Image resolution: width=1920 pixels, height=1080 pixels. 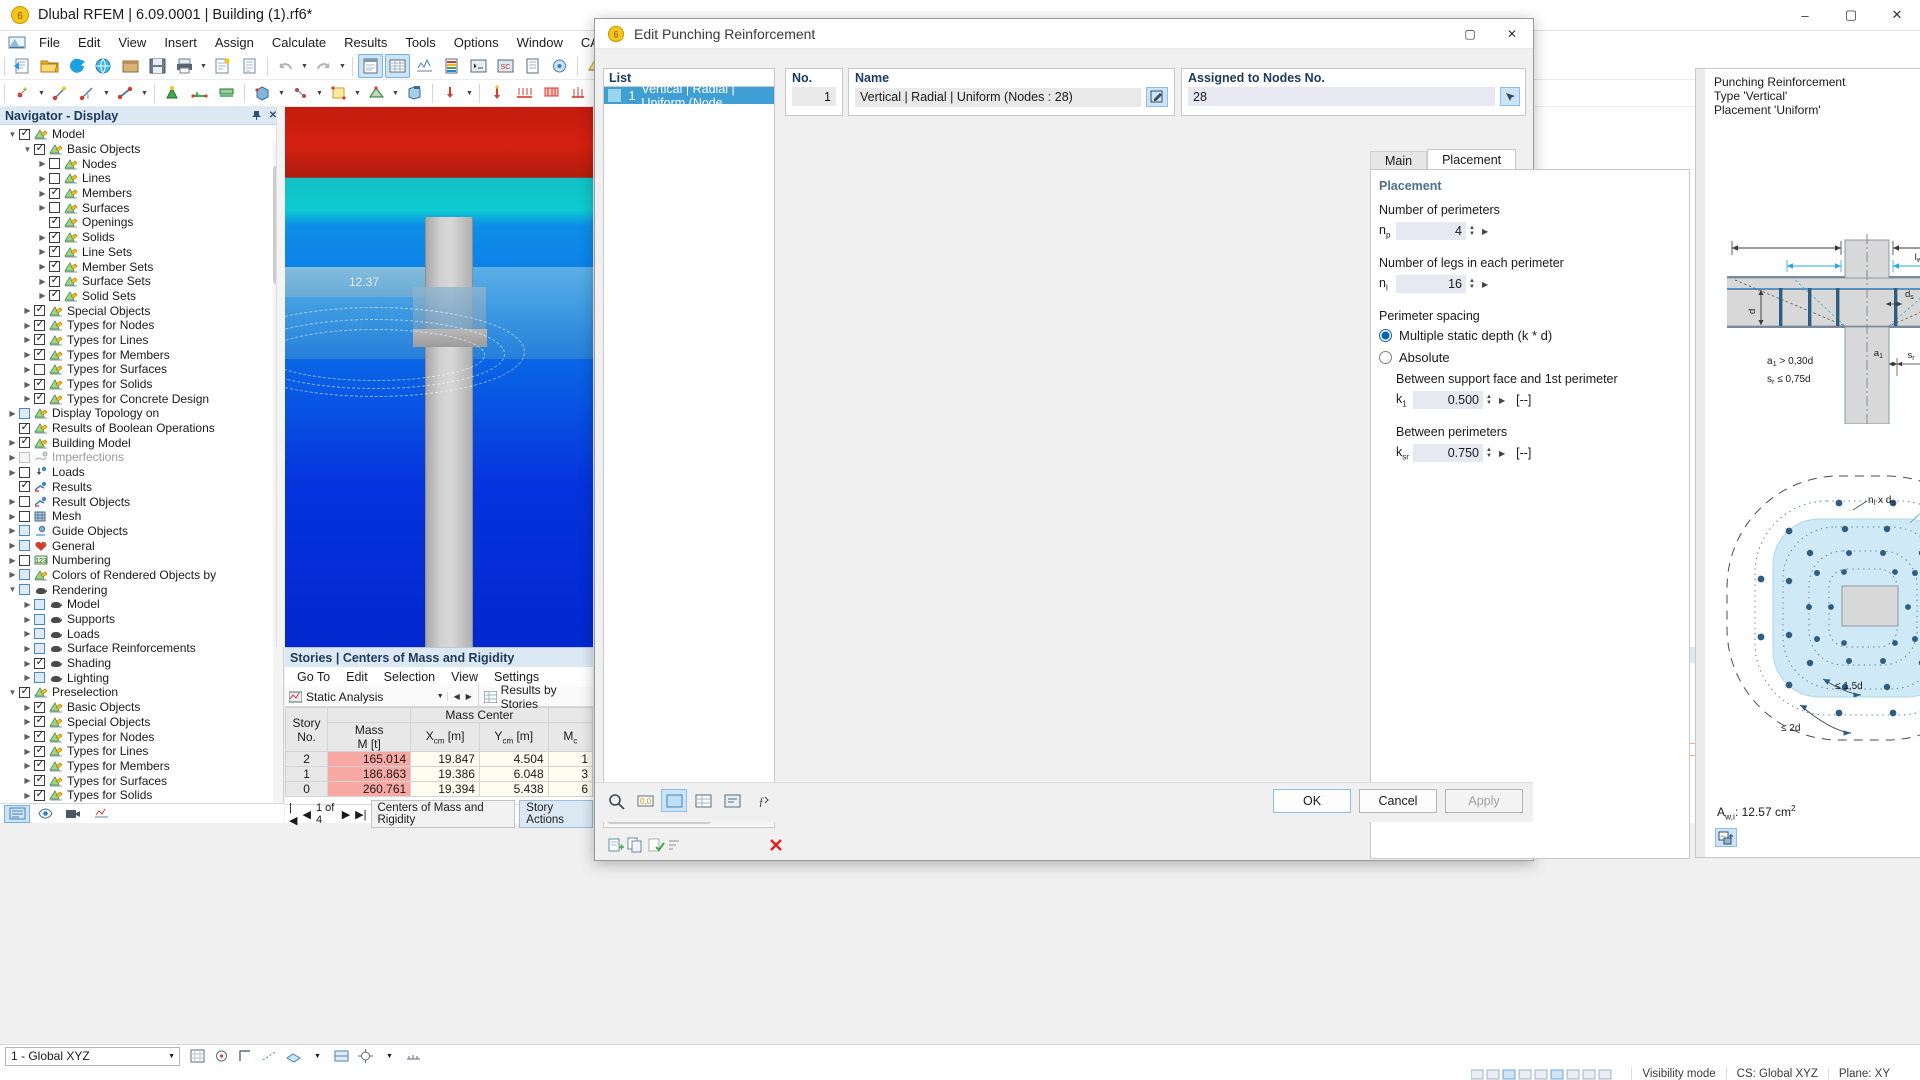 I want to click on navigator-item-building-model: ▶ Building Model, so click(x=141, y=442).